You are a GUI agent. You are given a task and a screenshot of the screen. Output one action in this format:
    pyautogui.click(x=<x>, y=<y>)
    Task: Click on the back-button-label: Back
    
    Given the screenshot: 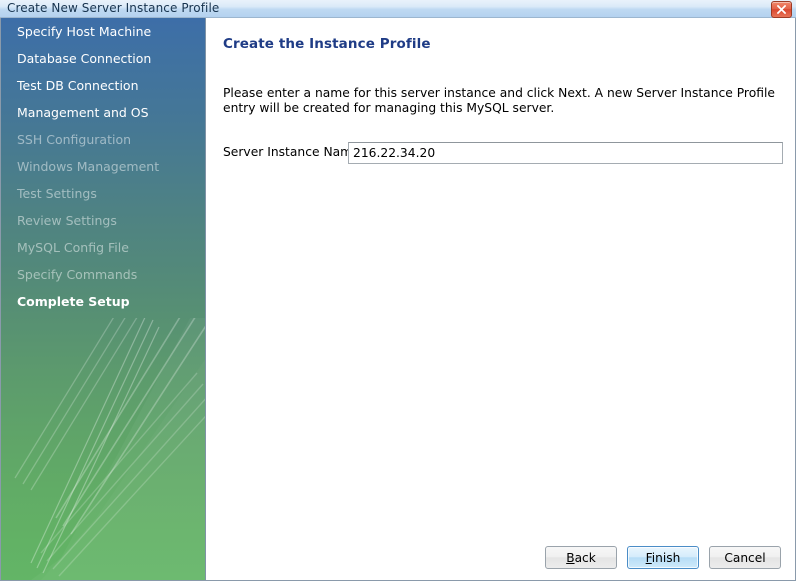 What is the action you would take?
    pyautogui.click(x=581, y=557)
    